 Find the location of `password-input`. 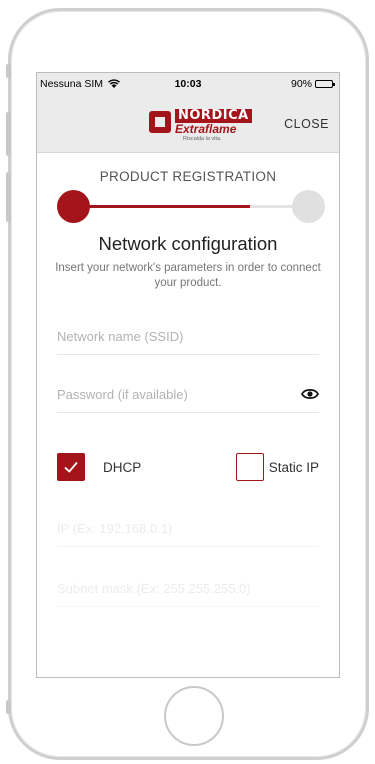

password-input is located at coordinates (172, 394).